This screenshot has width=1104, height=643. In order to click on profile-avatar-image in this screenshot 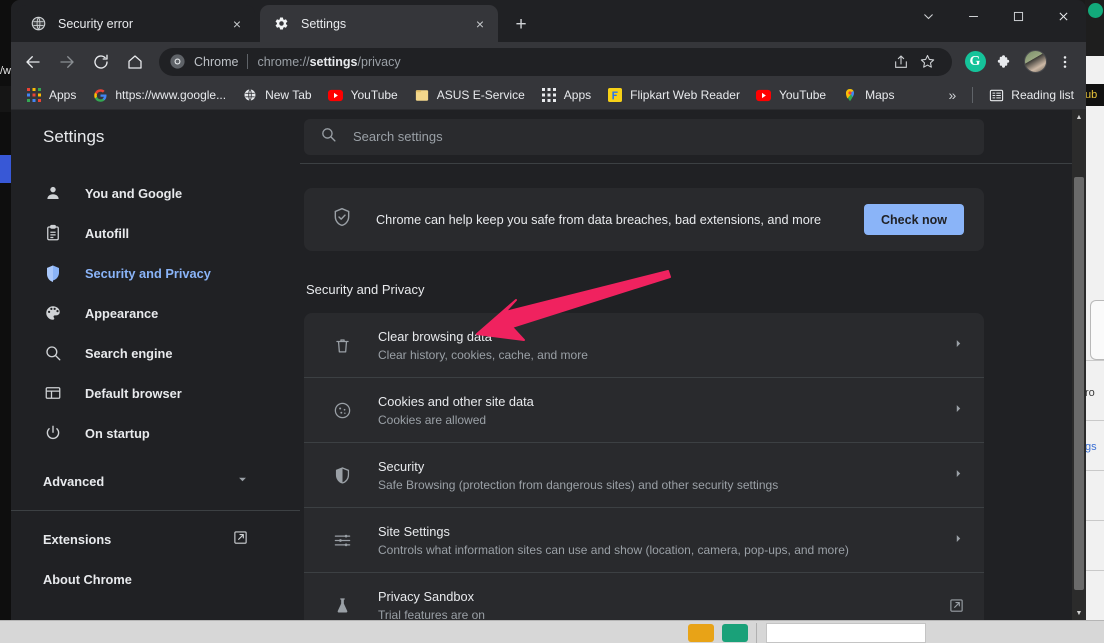, I will do `click(1035, 61)`.